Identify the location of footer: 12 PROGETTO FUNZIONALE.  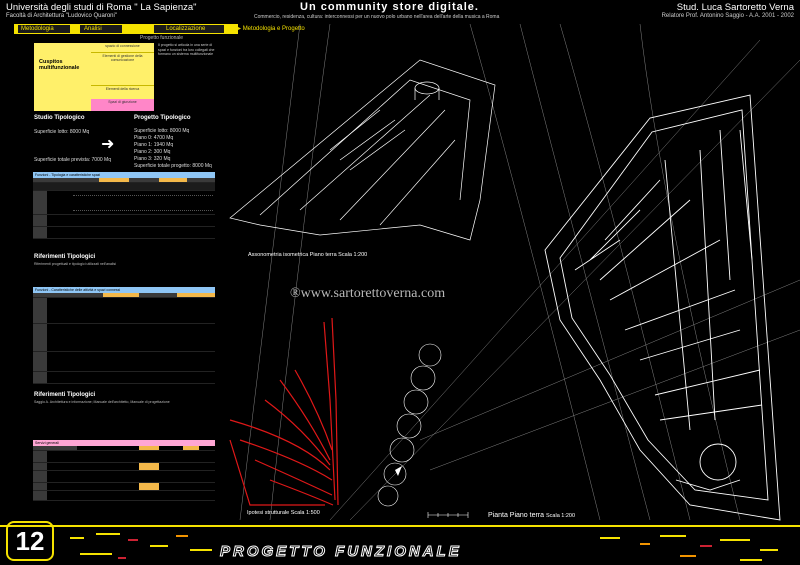
(400, 540).